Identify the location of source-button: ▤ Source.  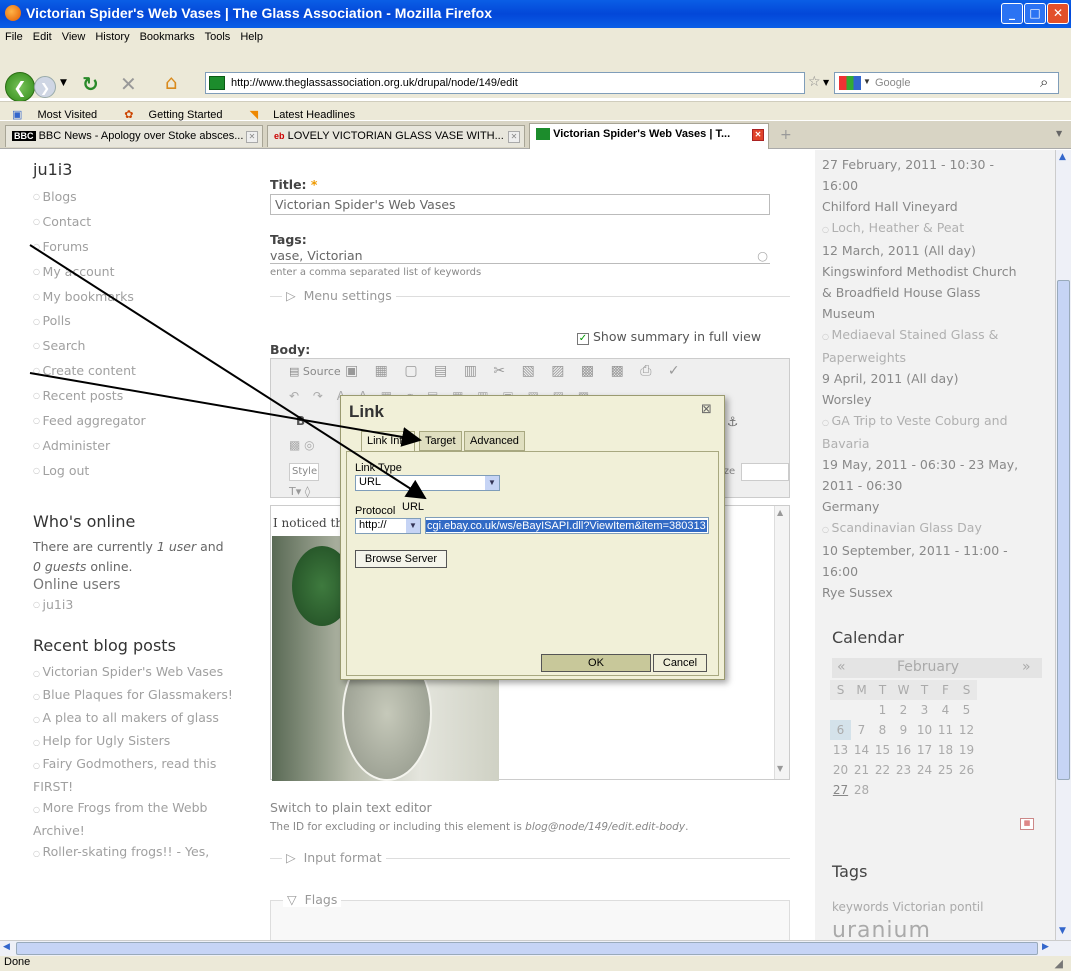
(315, 371).